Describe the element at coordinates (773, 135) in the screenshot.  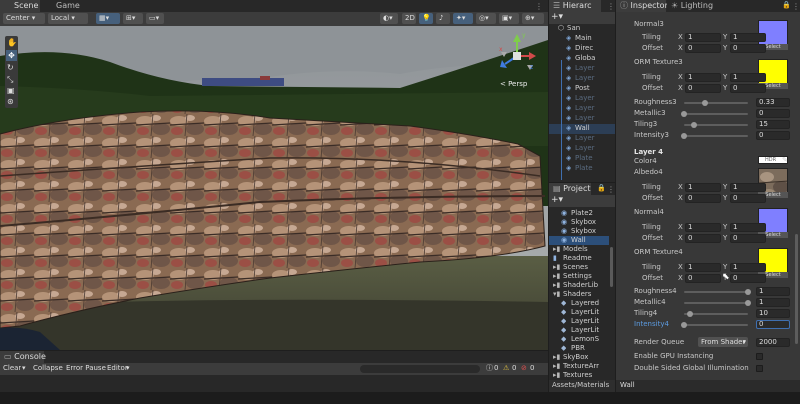
I see `intensity3-value-field: 0` at that location.